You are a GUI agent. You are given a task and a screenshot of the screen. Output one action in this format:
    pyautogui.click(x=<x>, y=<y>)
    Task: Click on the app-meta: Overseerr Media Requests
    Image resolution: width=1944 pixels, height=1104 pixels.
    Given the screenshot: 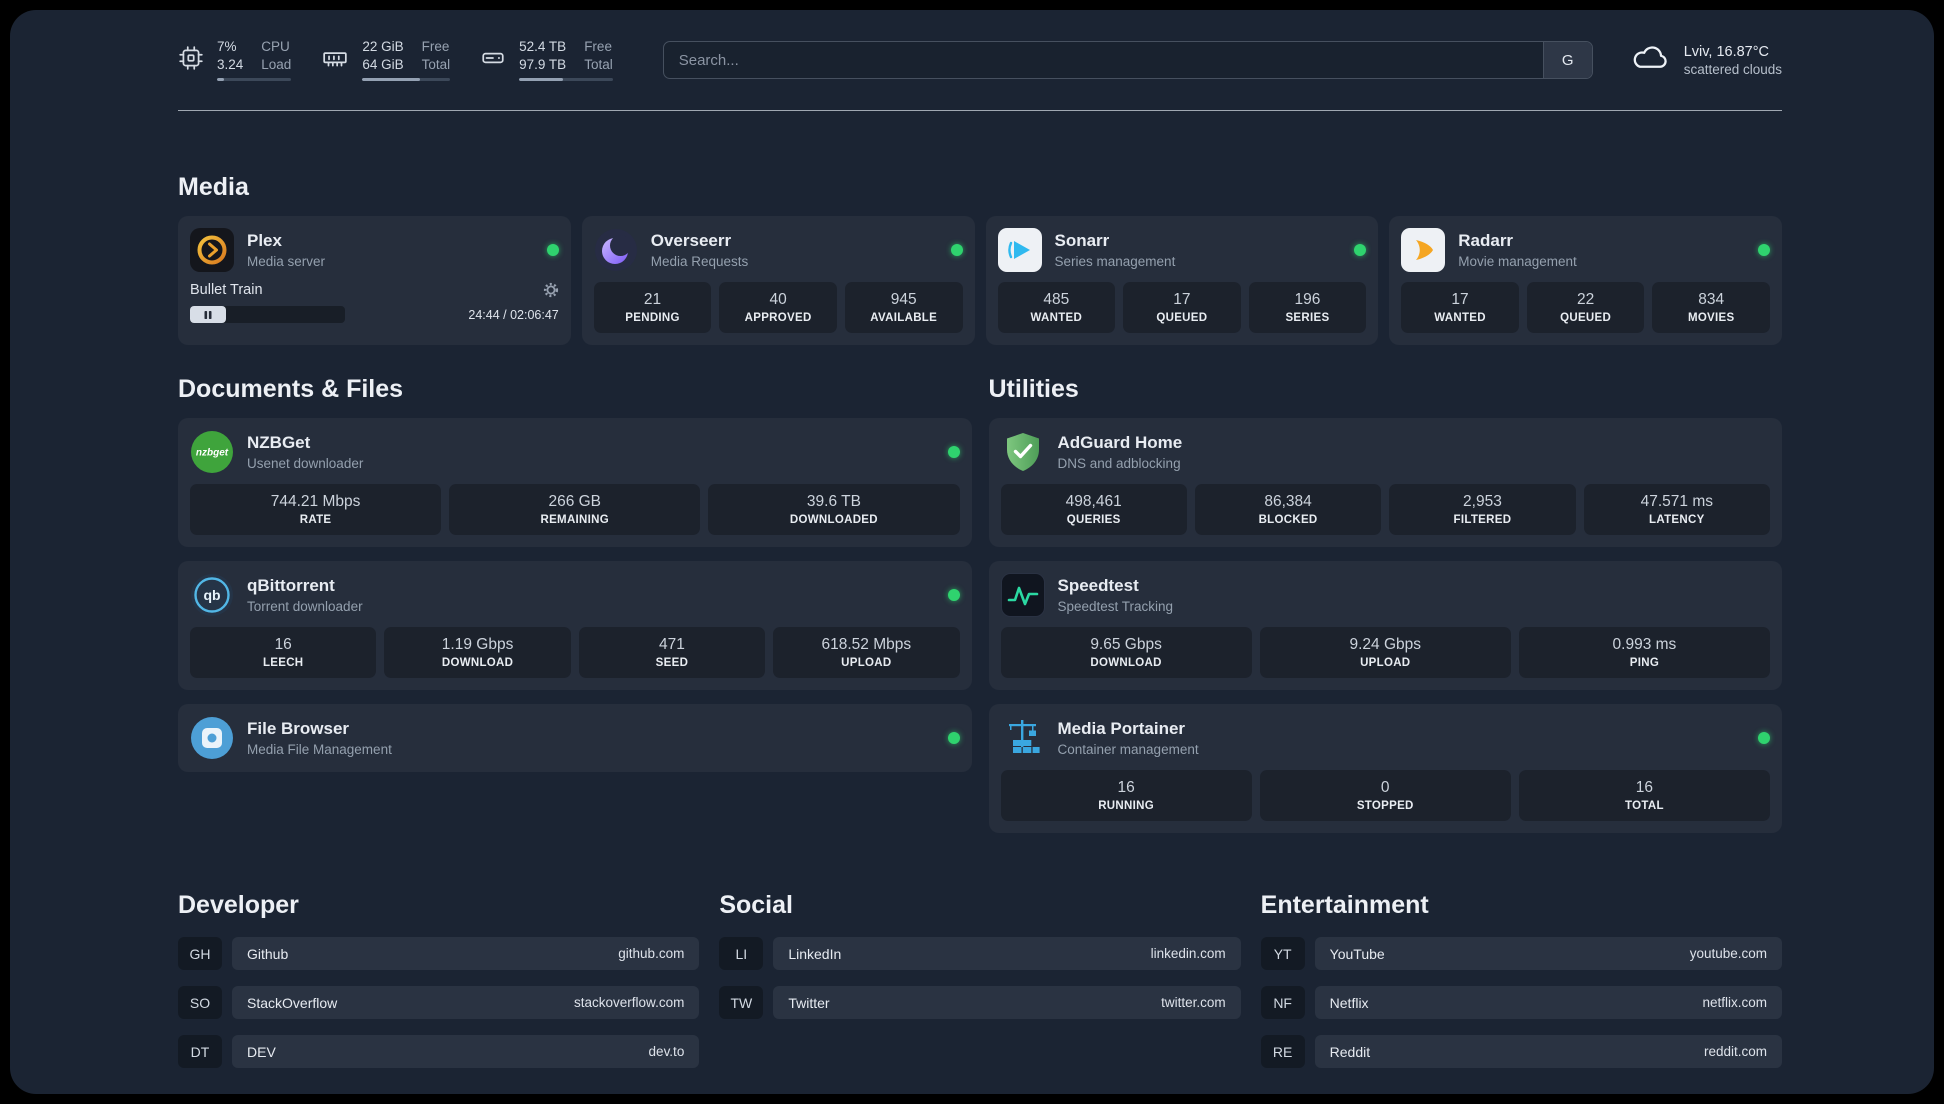 What is the action you would take?
    pyautogui.click(x=700, y=250)
    